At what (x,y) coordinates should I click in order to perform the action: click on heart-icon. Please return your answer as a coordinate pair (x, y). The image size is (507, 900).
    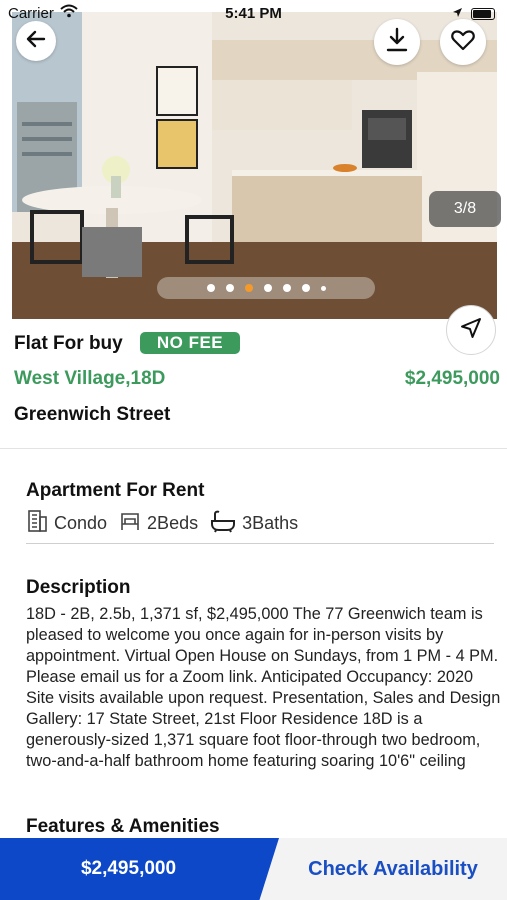
    Looking at the image, I should click on (463, 42).